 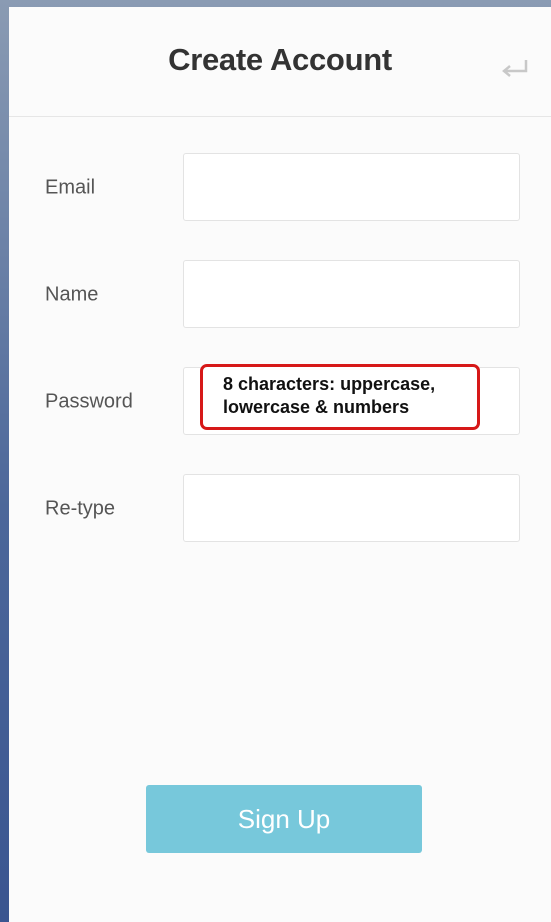 I want to click on retype-password-field, so click(x=351, y=508).